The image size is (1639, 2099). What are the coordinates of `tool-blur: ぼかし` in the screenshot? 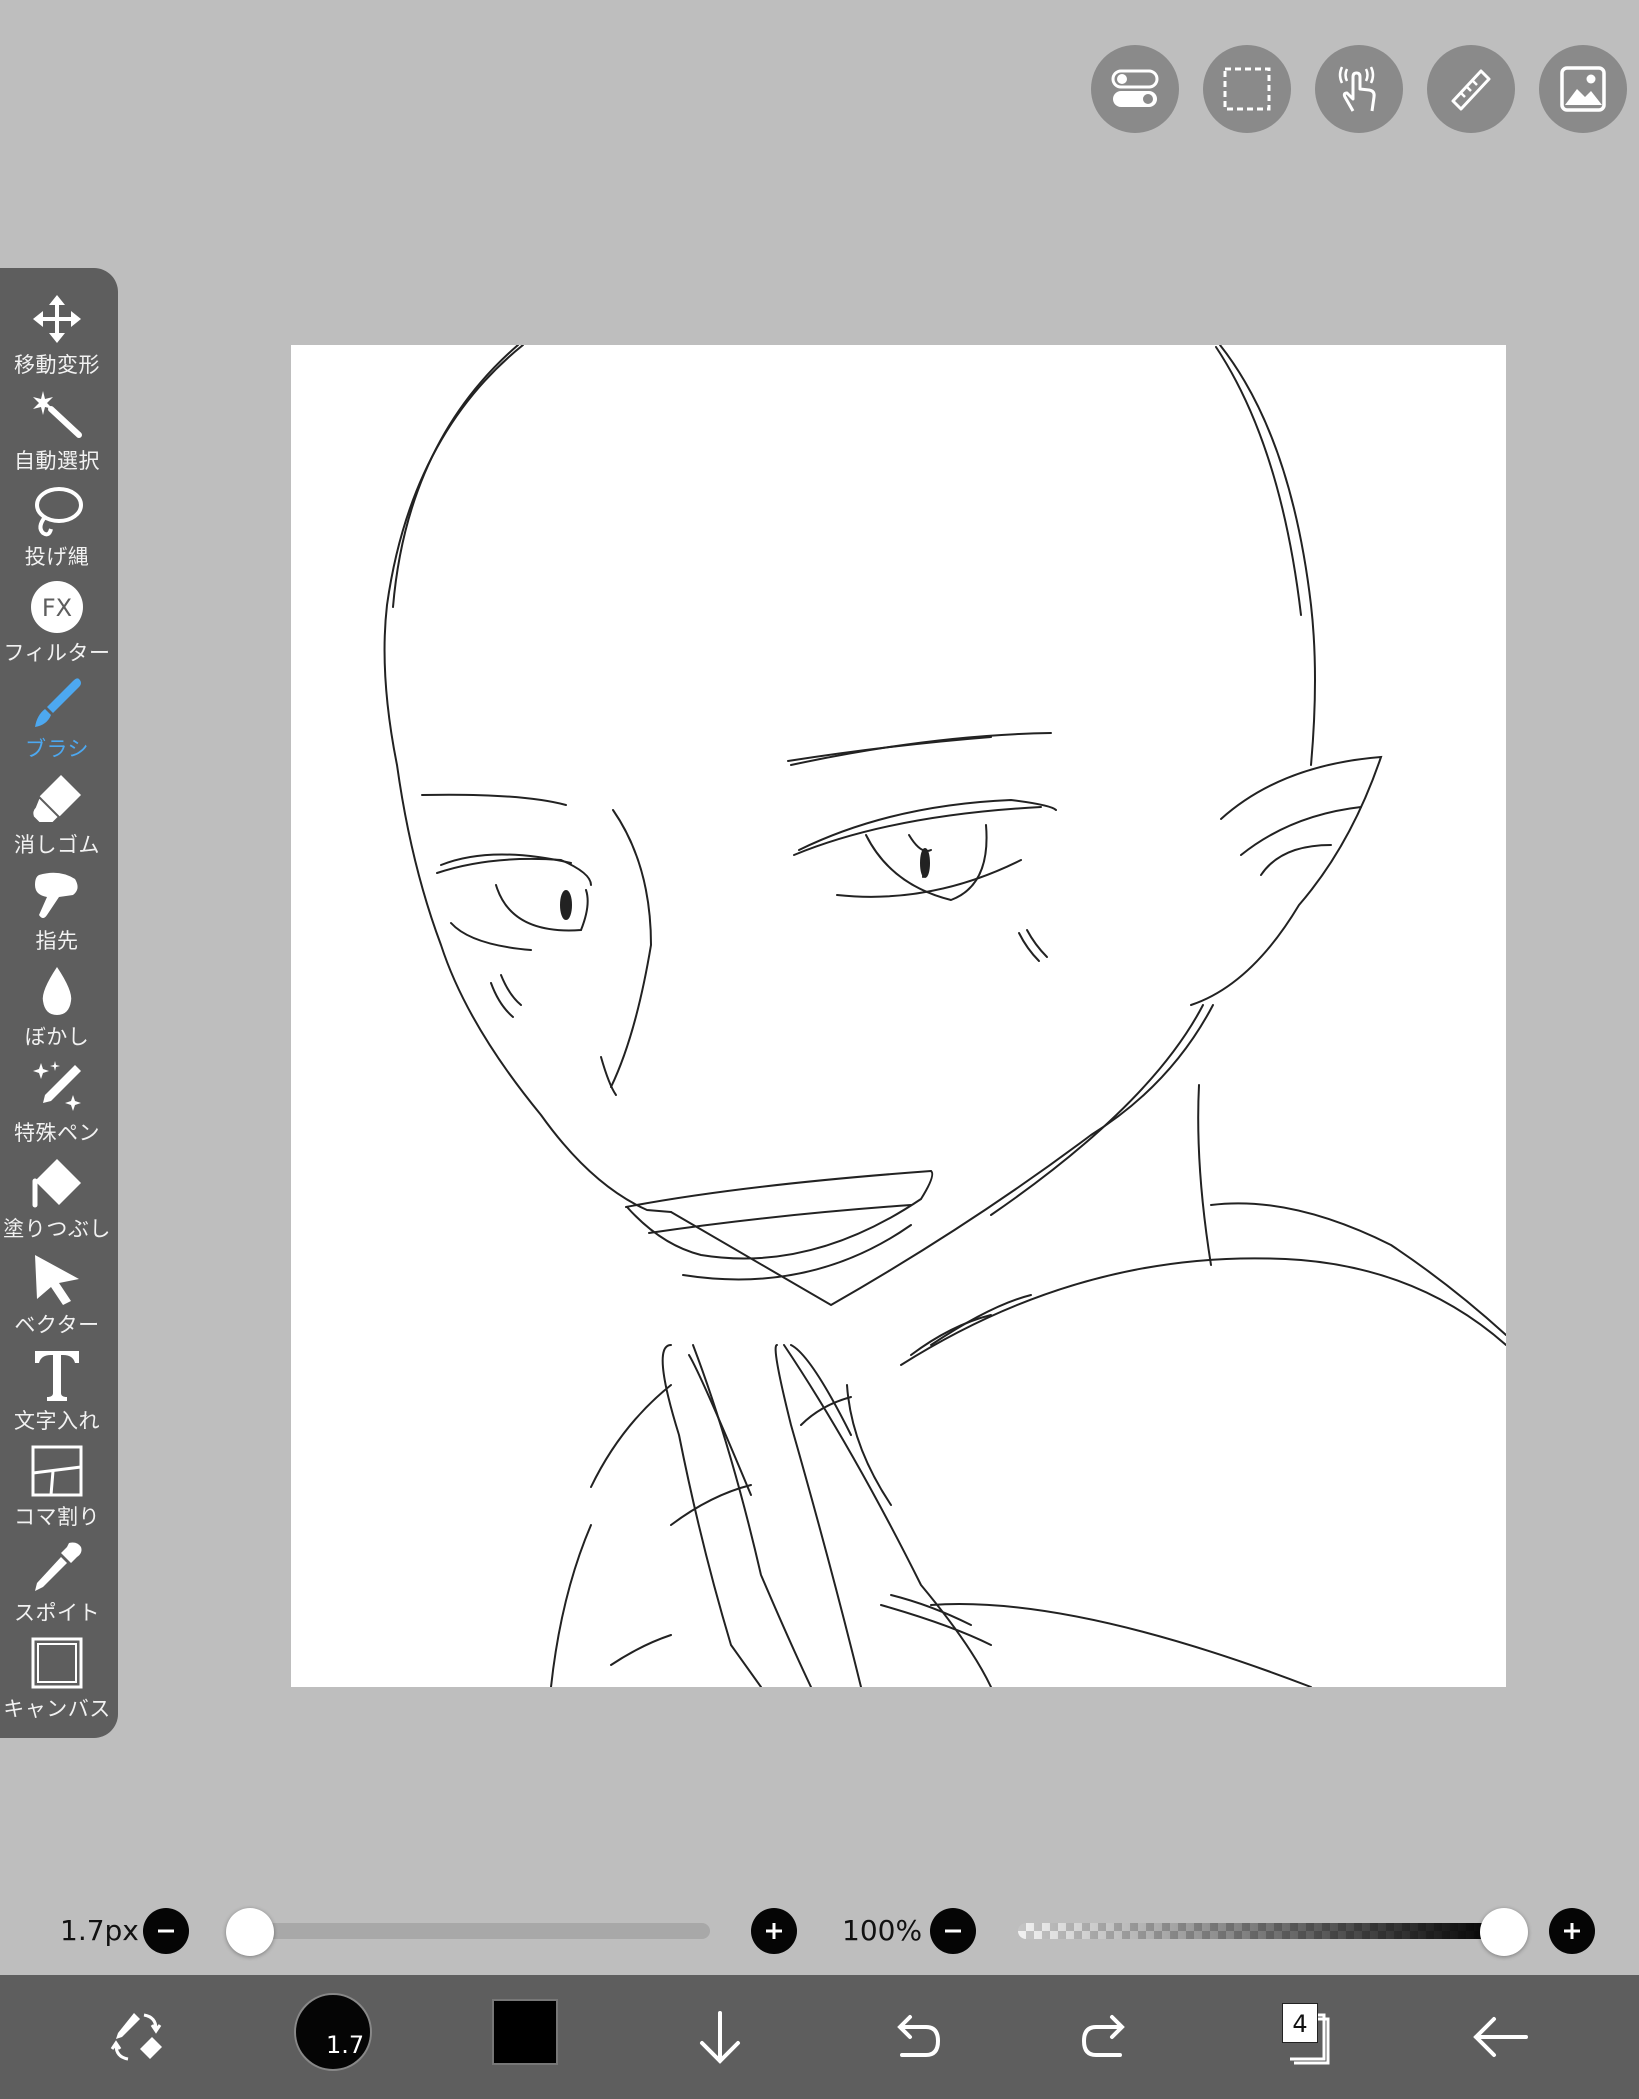 It's located at (57, 1003).